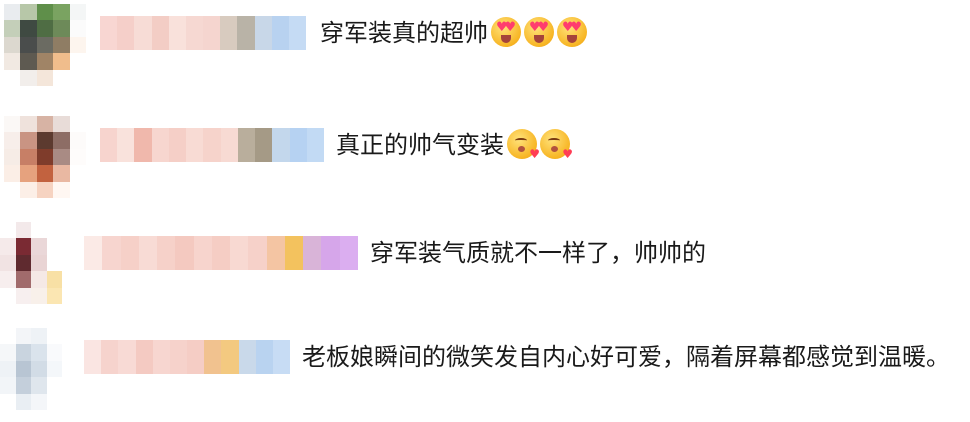 The image size is (970, 422). Describe the element at coordinates (420, 145) in the screenshot. I see `comment-body: 真正的帅气变装` at that location.